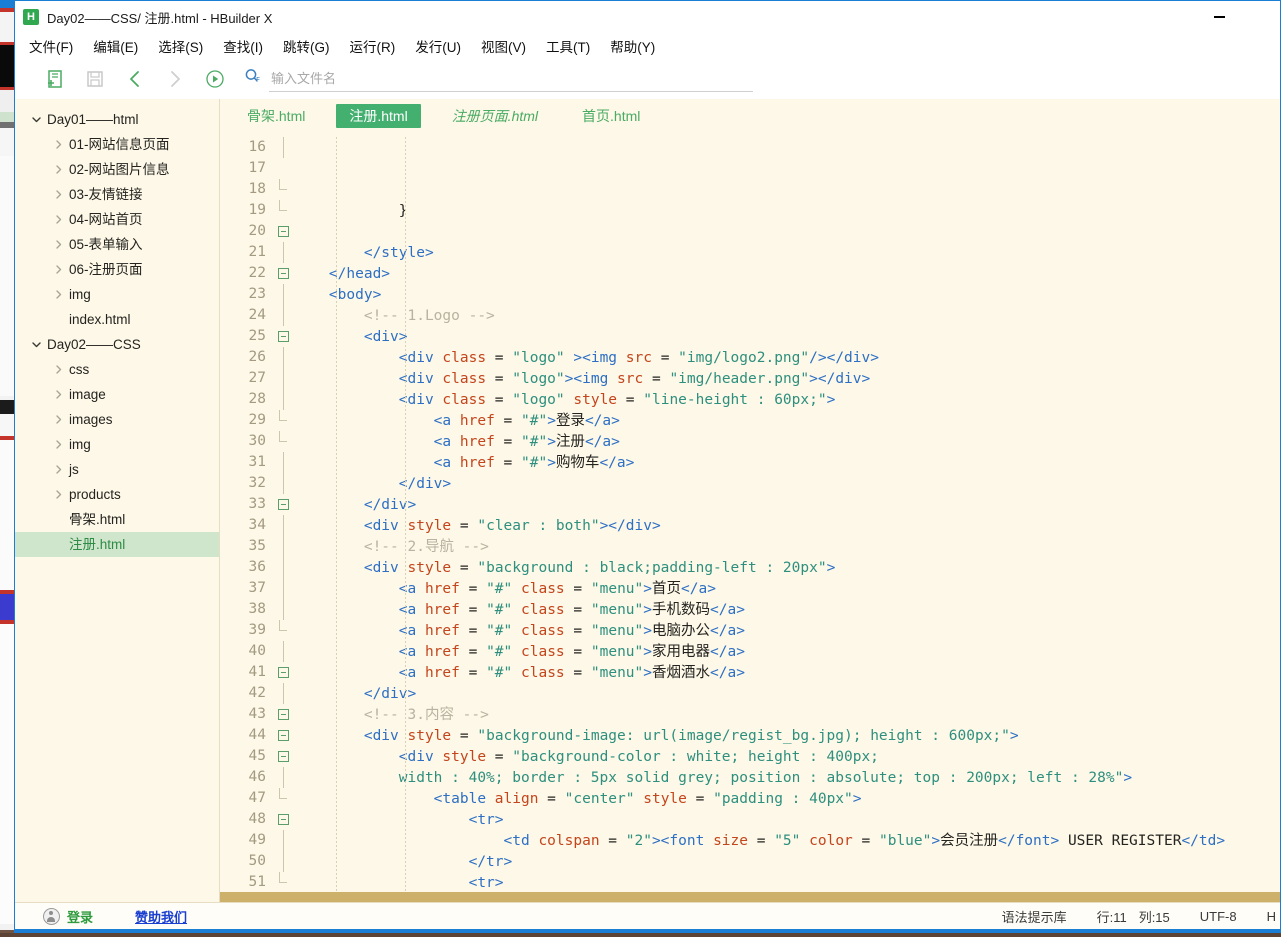  What do you see at coordinates (117, 394) in the screenshot?
I see `tree-item: image` at bounding box center [117, 394].